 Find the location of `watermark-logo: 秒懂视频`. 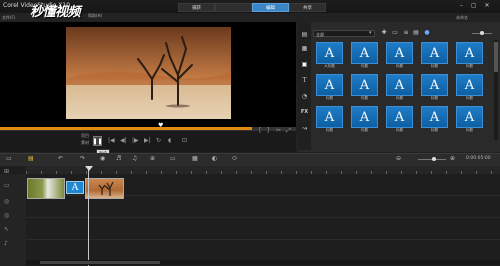

watermark-logo: 秒懂视频 is located at coordinates (55, 12).